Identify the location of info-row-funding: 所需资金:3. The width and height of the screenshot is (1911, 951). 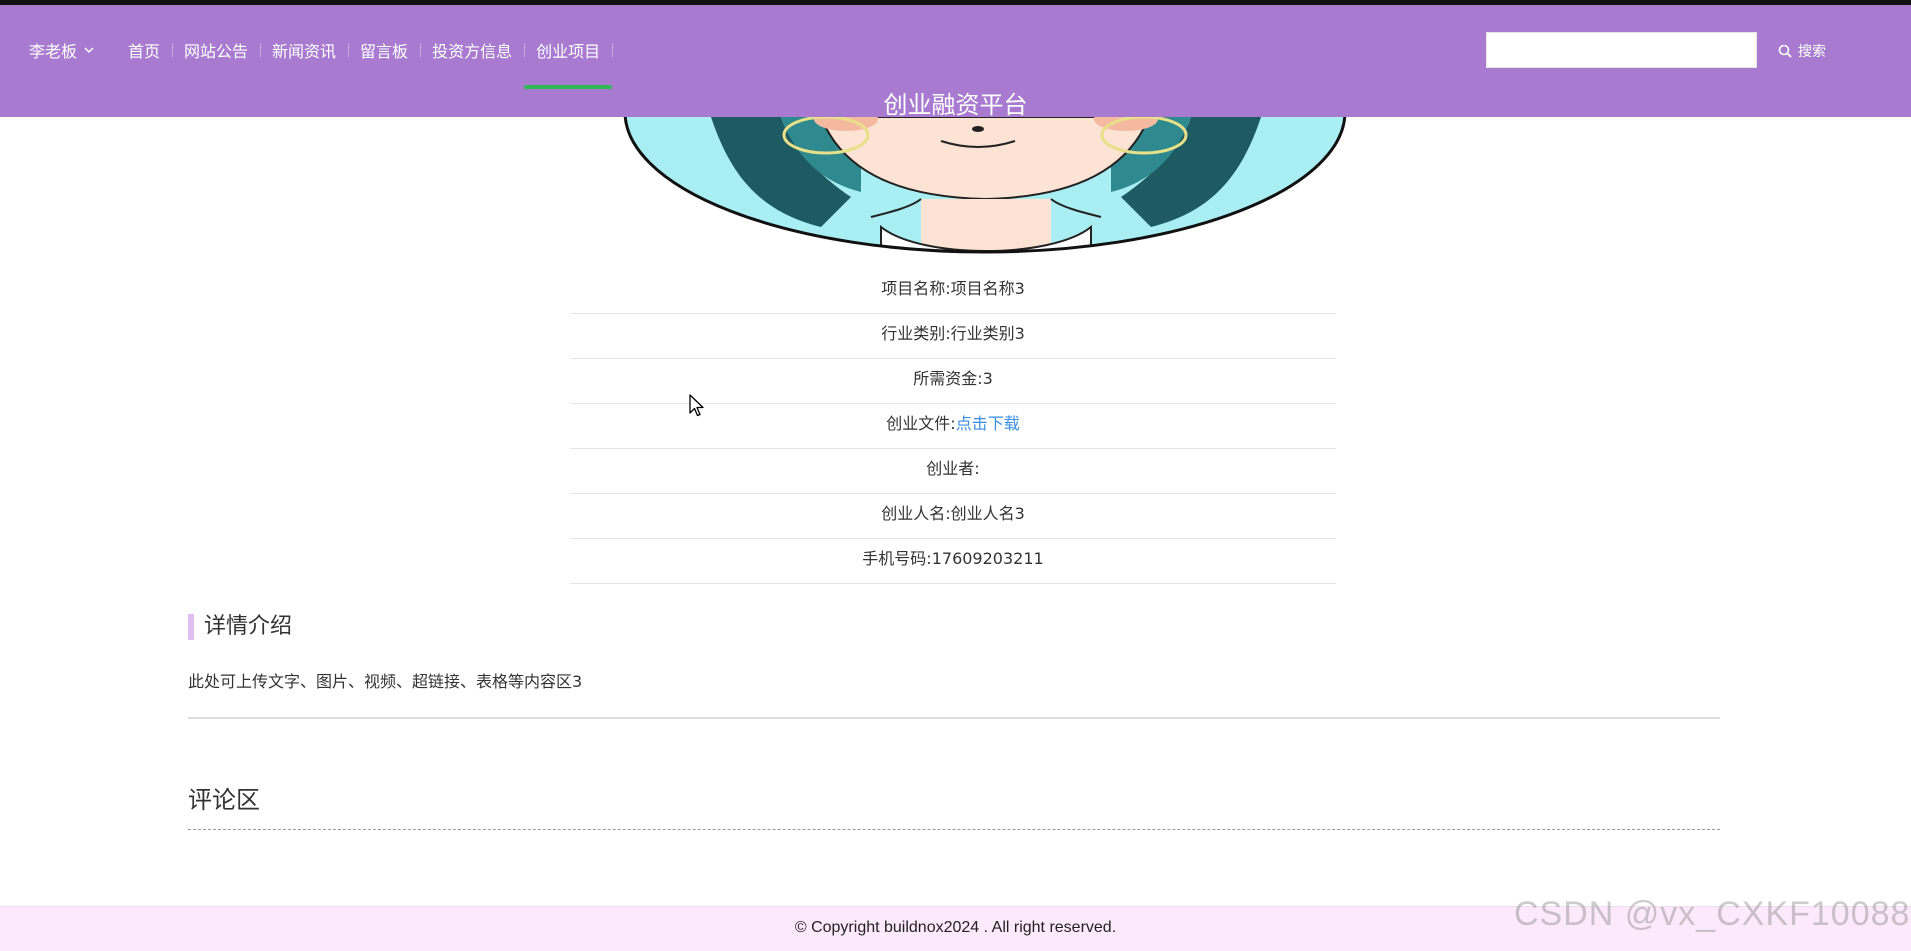
(953, 381).